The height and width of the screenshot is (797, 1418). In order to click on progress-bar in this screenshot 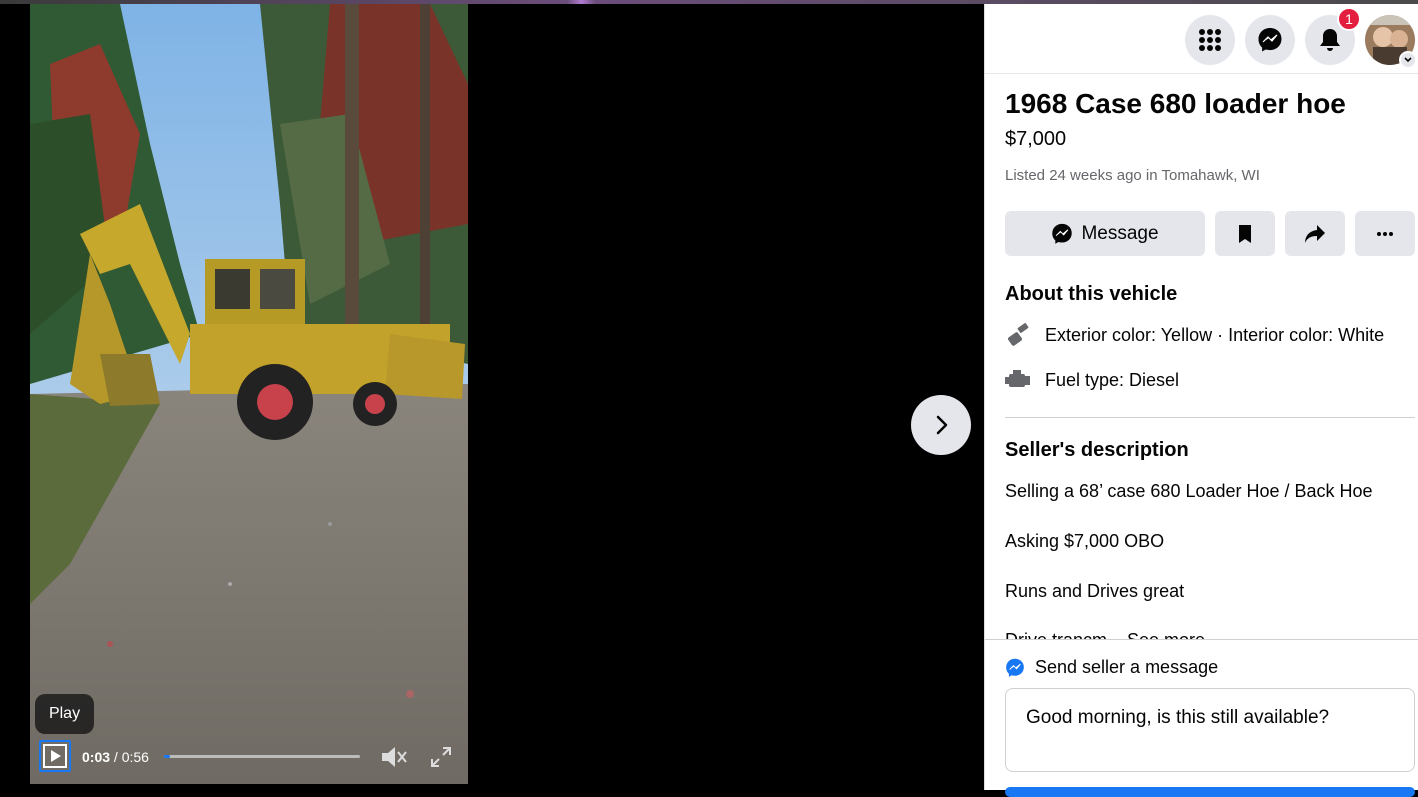, I will do `click(262, 756)`.